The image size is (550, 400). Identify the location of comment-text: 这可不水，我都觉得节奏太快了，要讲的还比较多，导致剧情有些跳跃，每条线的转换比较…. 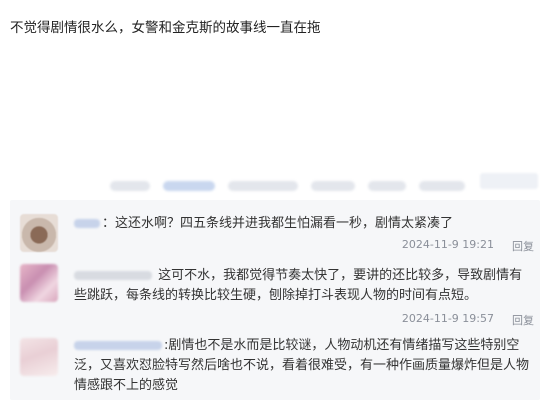
(304, 286).